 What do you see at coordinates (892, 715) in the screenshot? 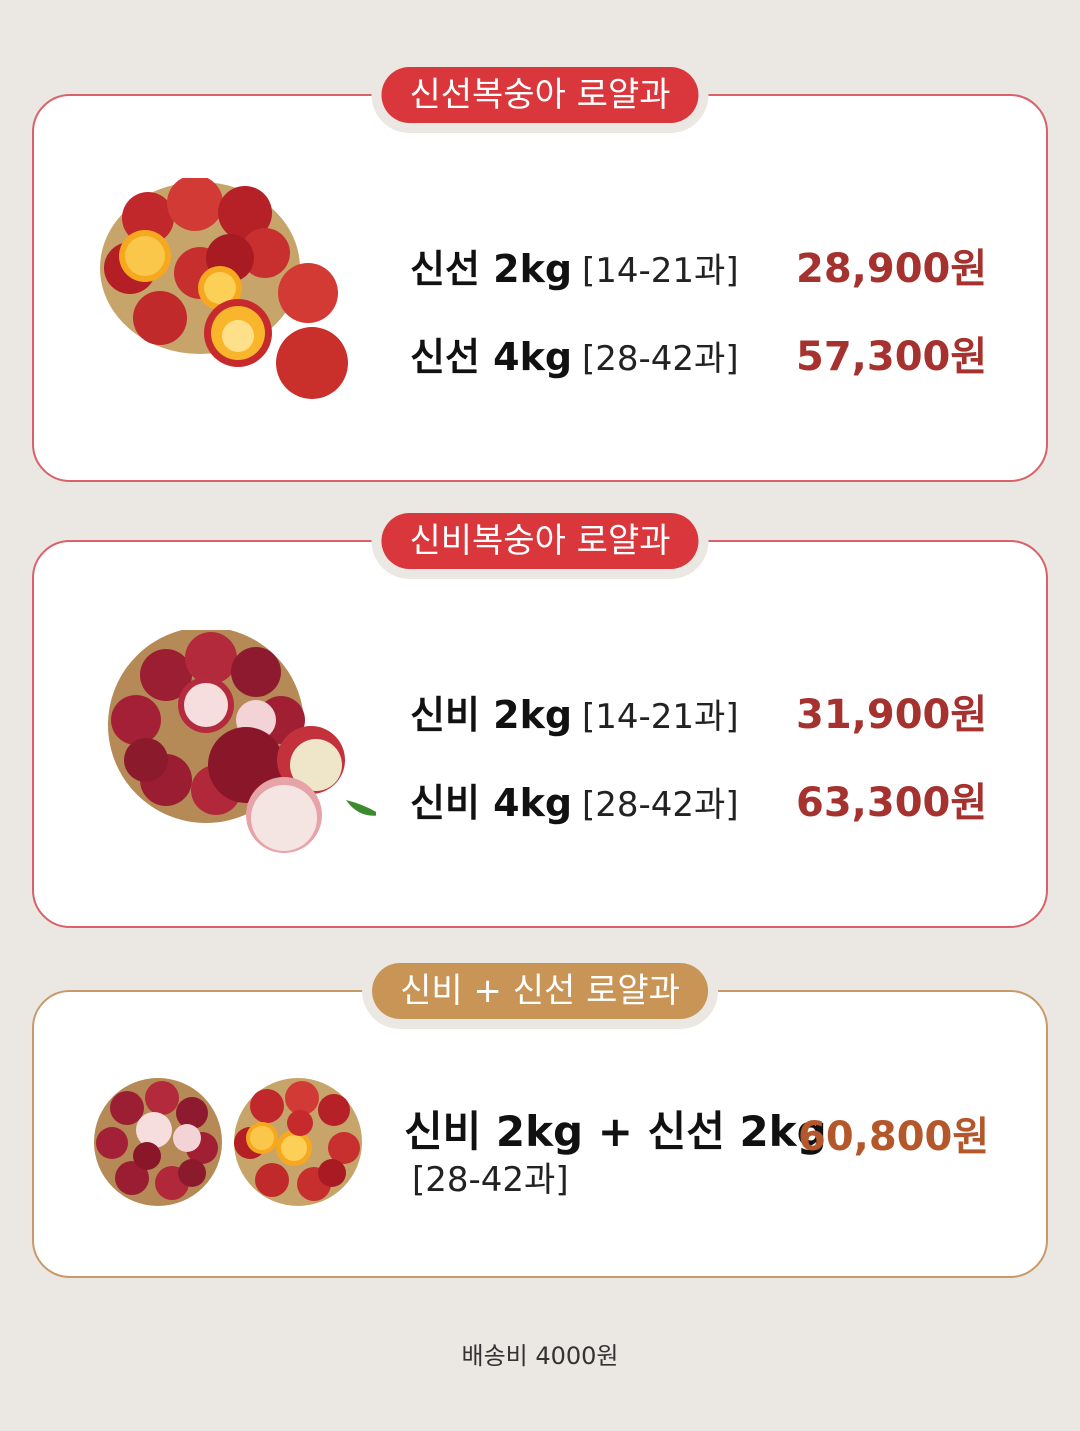
I see `price: 31,900원` at bounding box center [892, 715].